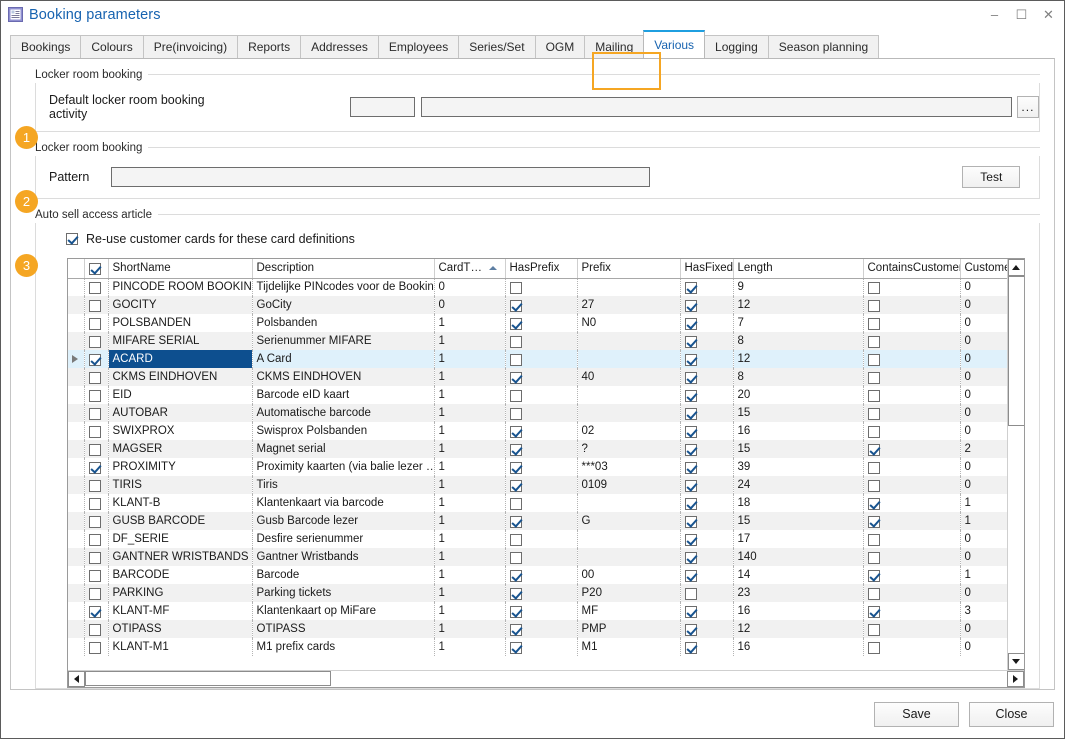  Describe the element at coordinates (537, 647) in the screenshot. I see `table-row: KLANT-M1M1 prefix cards1M11600` at that location.